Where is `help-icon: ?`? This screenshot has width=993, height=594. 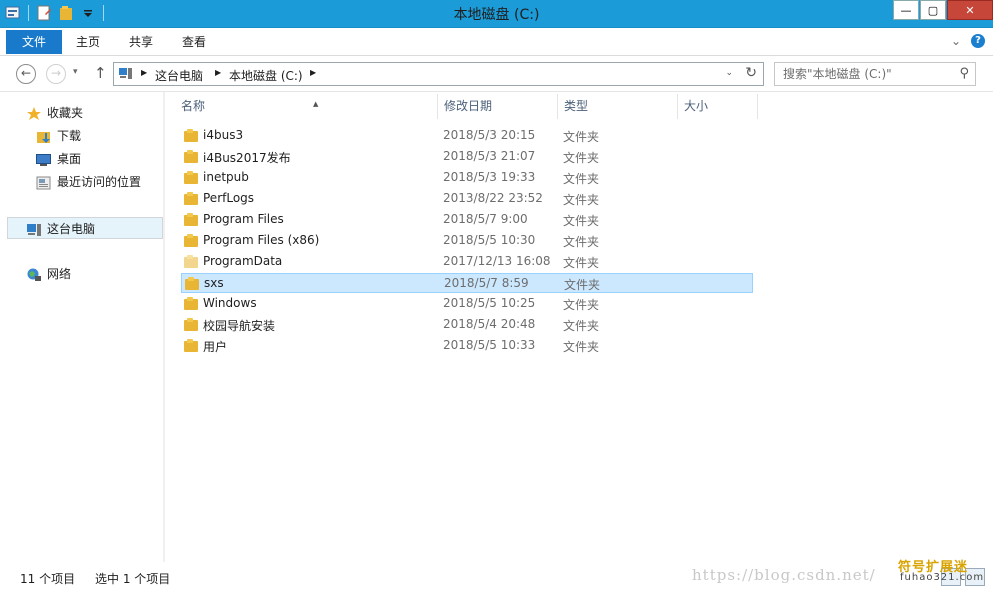 help-icon: ? is located at coordinates (978, 41).